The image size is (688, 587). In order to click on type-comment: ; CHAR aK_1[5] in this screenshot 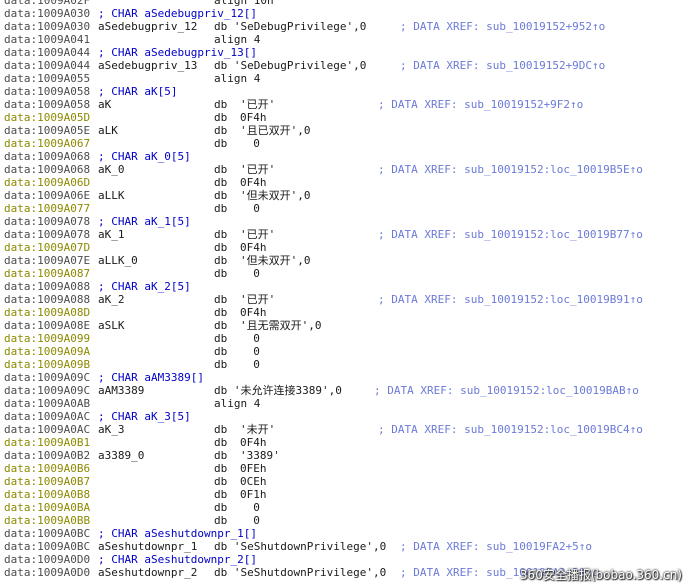, I will do `click(144, 221)`.